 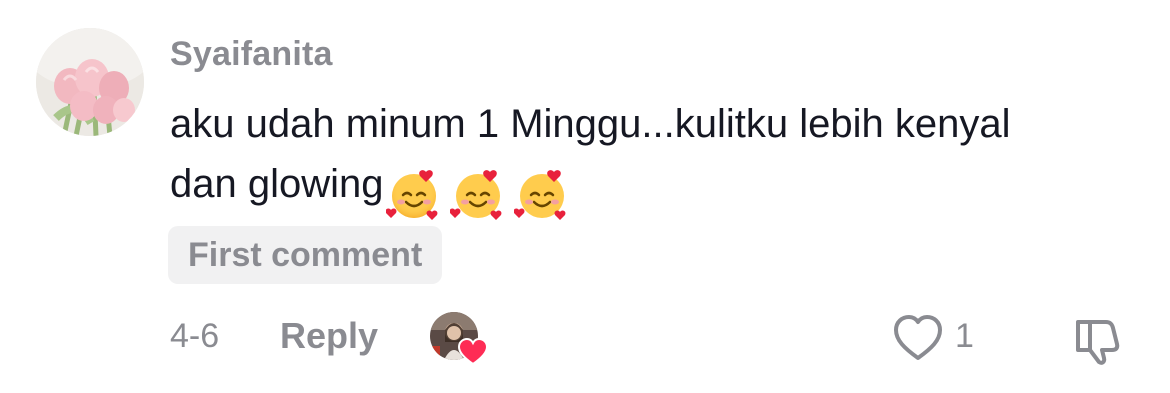 I want to click on thumbs-down-outline-icon, so click(x=1098, y=340).